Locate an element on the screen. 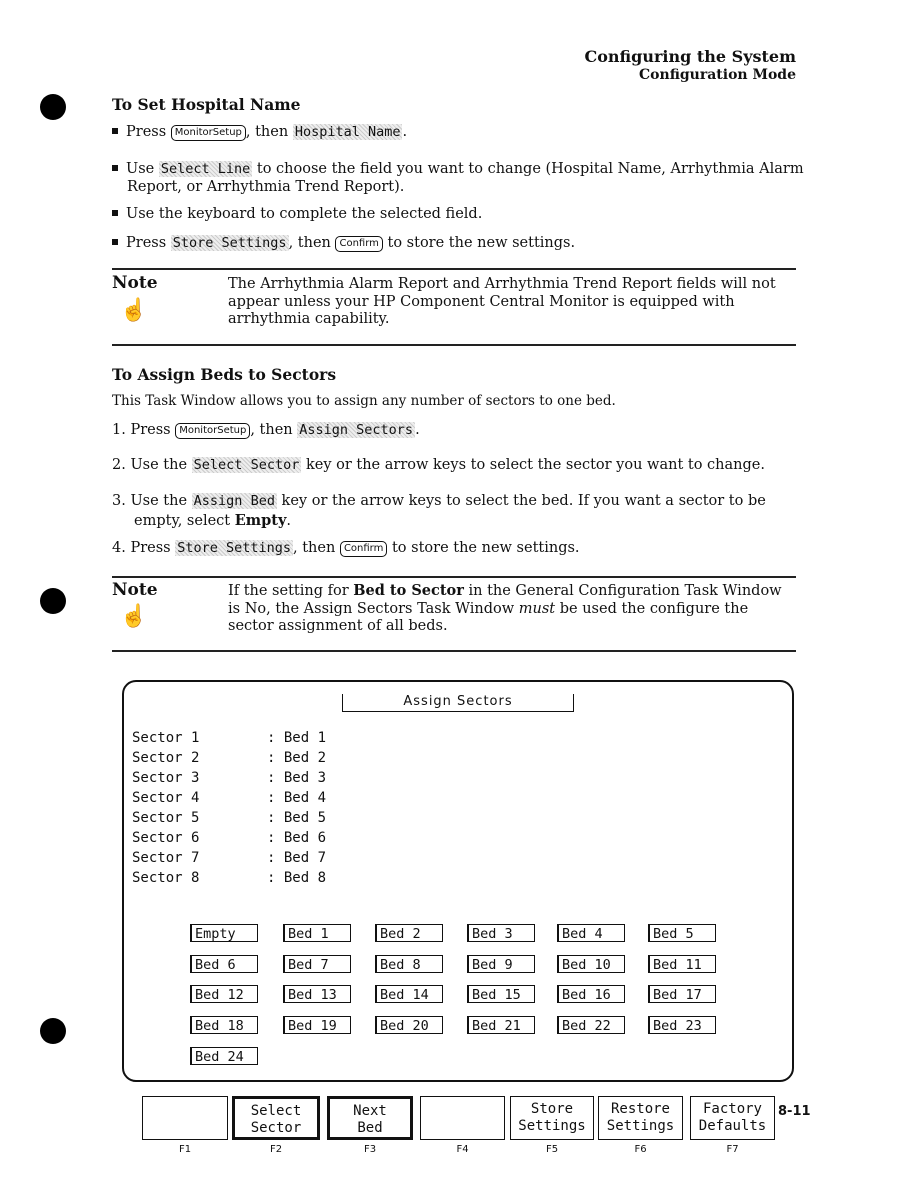 This screenshot has width=918, height=1188. function-key-label: F2 is located at coordinates (276, 1149).